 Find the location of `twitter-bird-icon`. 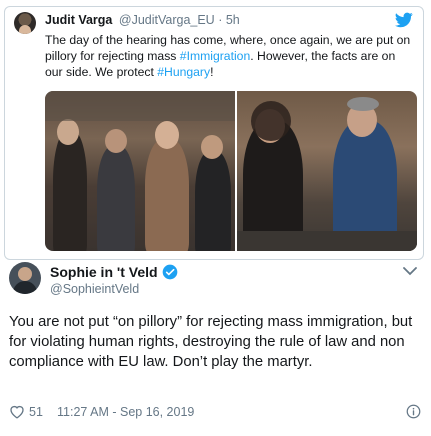

twitter-bird-icon is located at coordinates (404, 20).